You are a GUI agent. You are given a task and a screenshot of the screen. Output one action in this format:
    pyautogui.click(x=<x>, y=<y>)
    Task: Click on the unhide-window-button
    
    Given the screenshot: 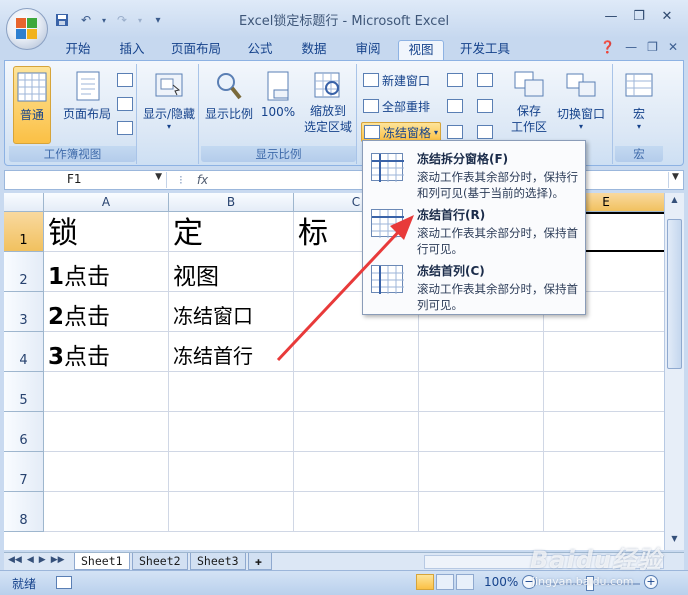 What is the action you would take?
    pyautogui.click(x=455, y=132)
    